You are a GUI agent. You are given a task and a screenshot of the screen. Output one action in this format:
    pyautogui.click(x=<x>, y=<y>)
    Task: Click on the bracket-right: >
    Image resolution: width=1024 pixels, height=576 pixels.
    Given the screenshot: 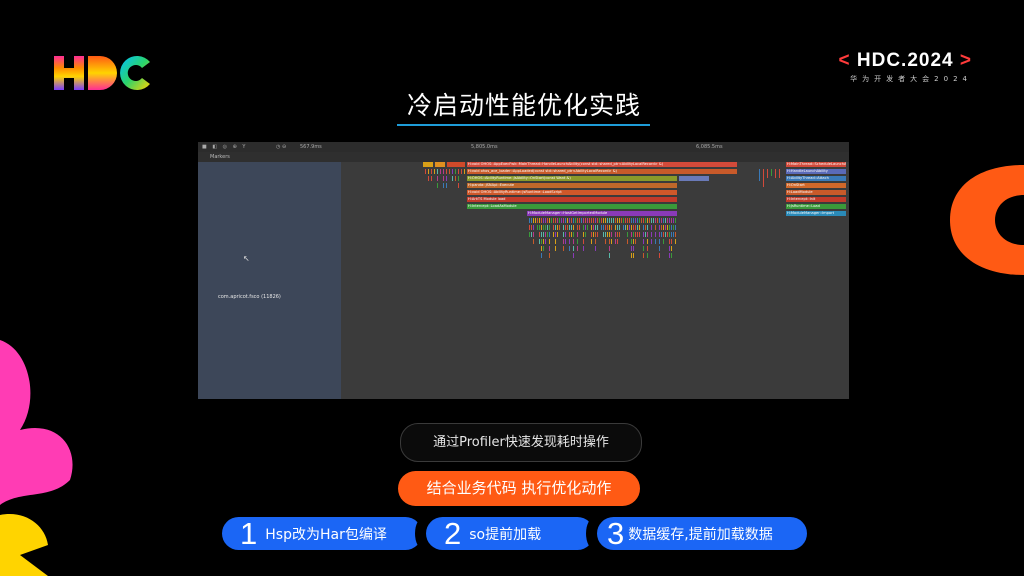 What is the action you would take?
    pyautogui.click(x=965, y=60)
    